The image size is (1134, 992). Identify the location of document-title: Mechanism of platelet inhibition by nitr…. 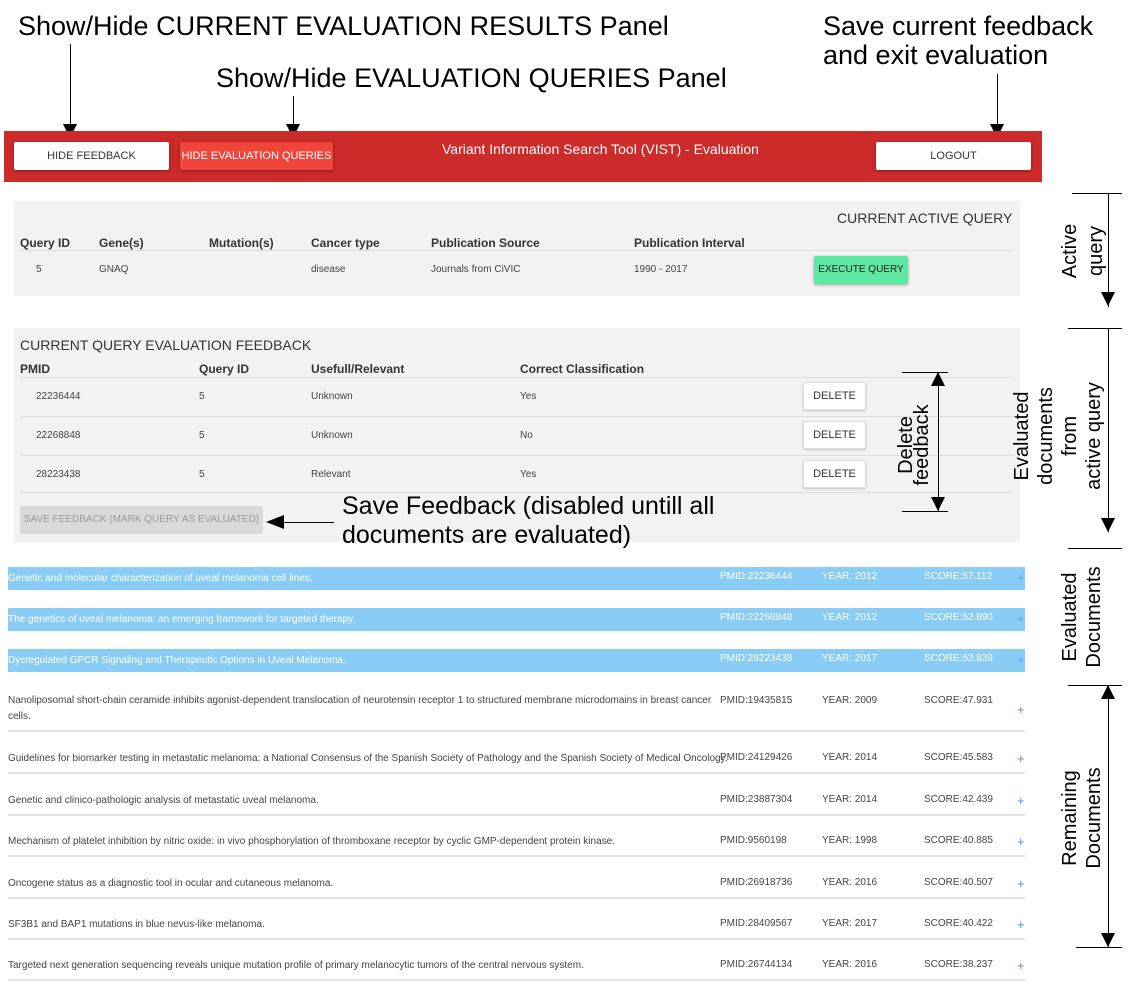
(362, 842).